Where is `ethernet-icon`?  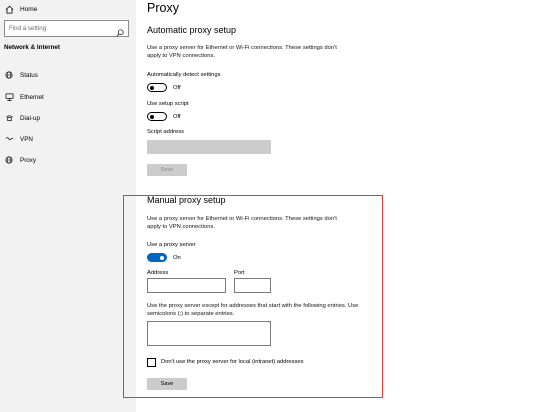
ethernet-icon is located at coordinates (9, 97).